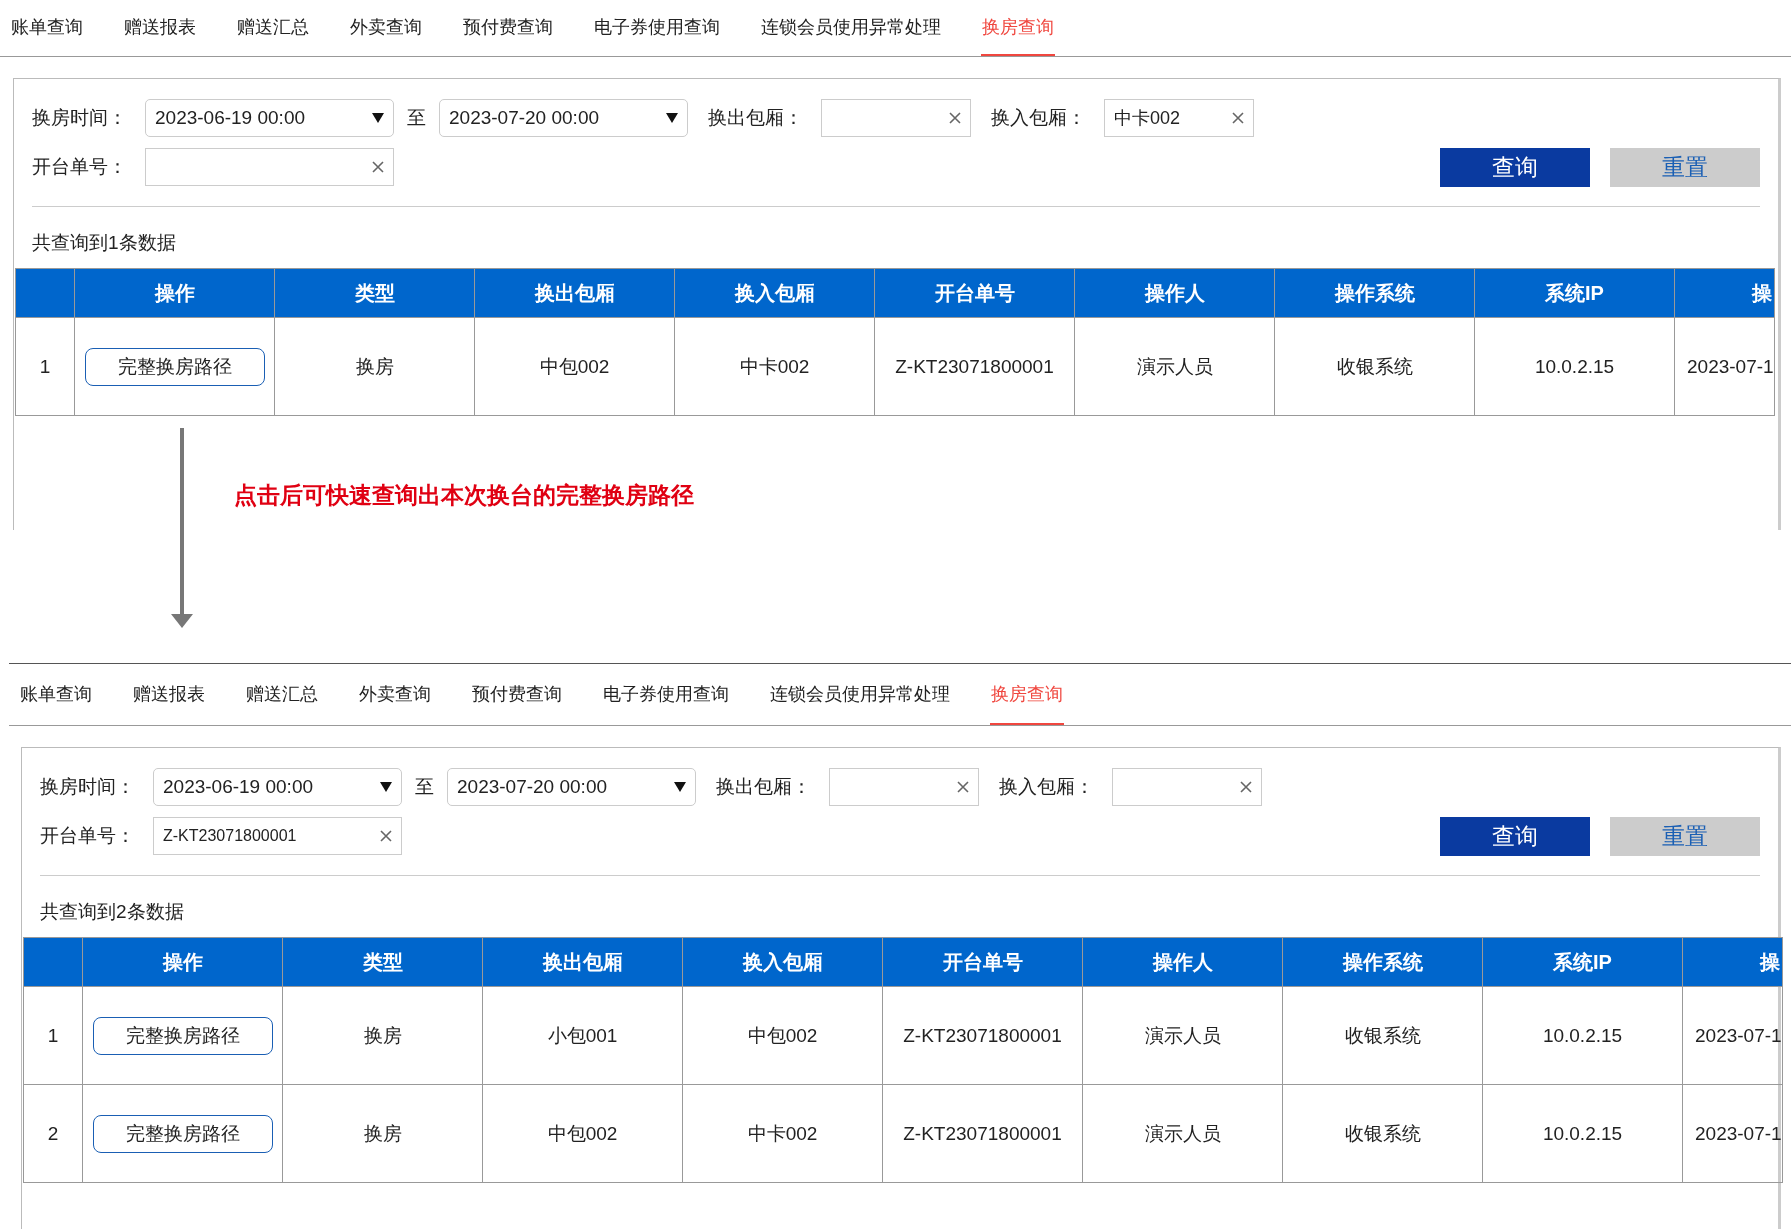 The image size is (1791, 1229). What do you see at coordinates (424, 787) in the screenshot?
I see `range-separator: 至` at bounding box center [424, 787].